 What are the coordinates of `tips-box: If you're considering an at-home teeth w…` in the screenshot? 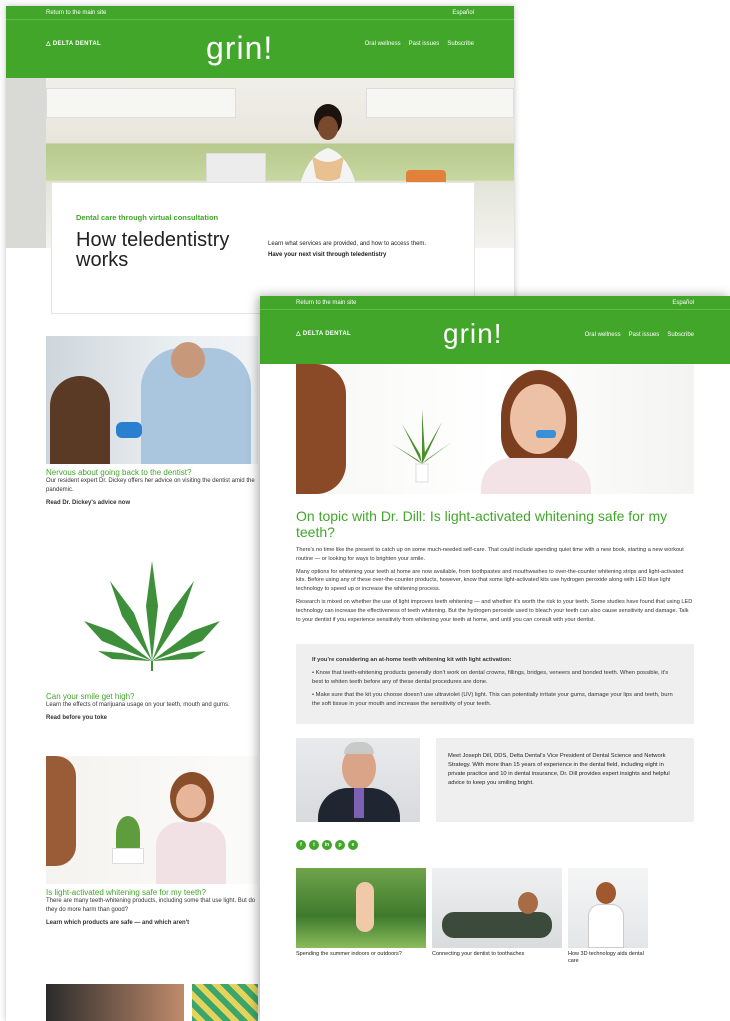 It's located at (495, 684).